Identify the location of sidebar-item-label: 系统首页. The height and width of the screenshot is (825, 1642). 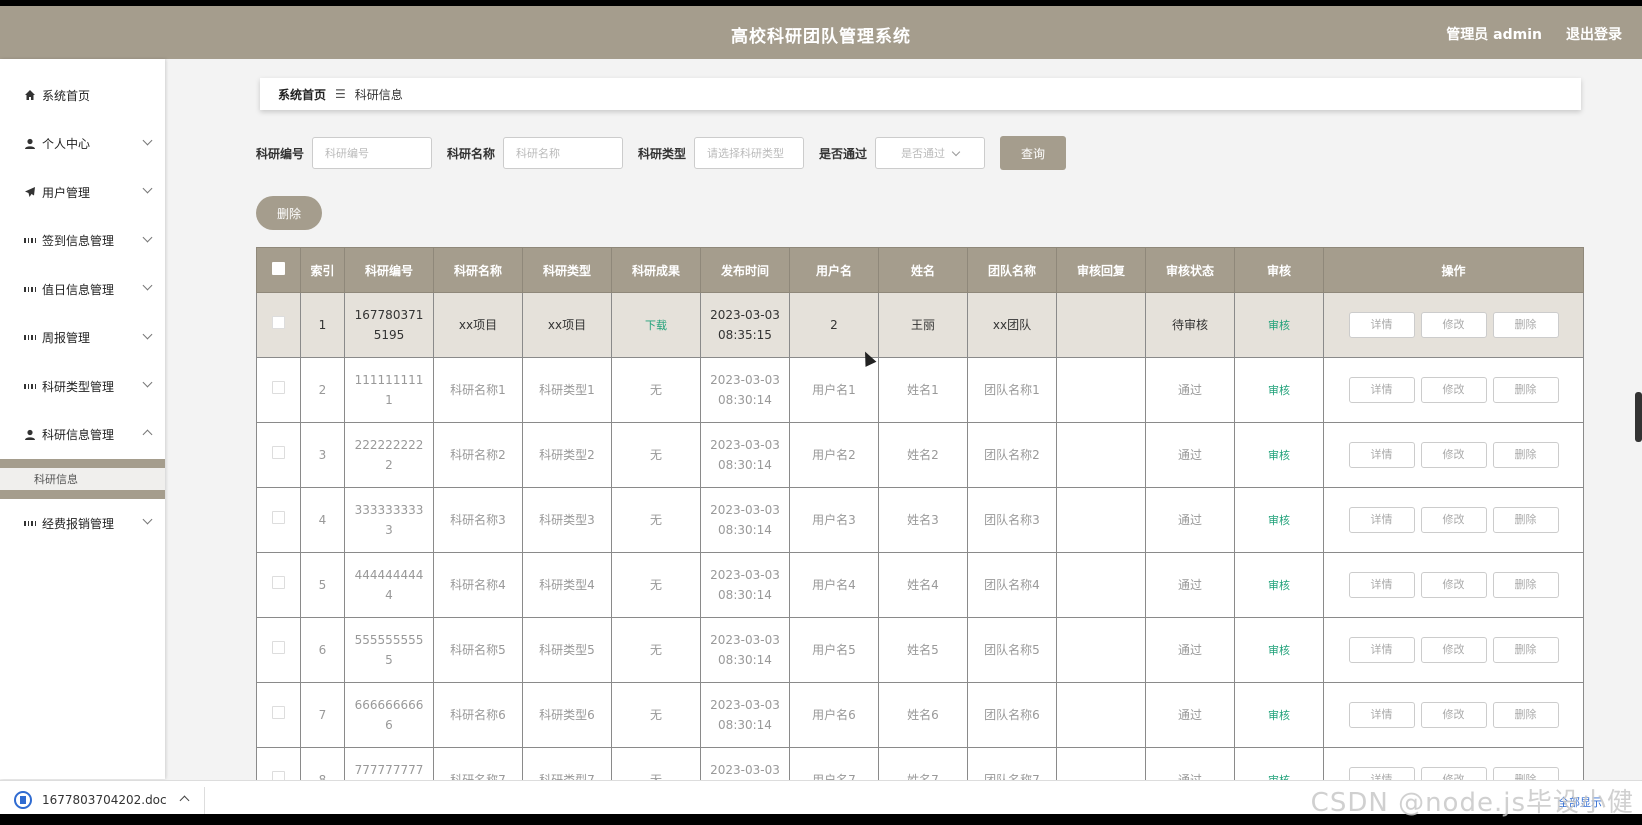
(66, 95).